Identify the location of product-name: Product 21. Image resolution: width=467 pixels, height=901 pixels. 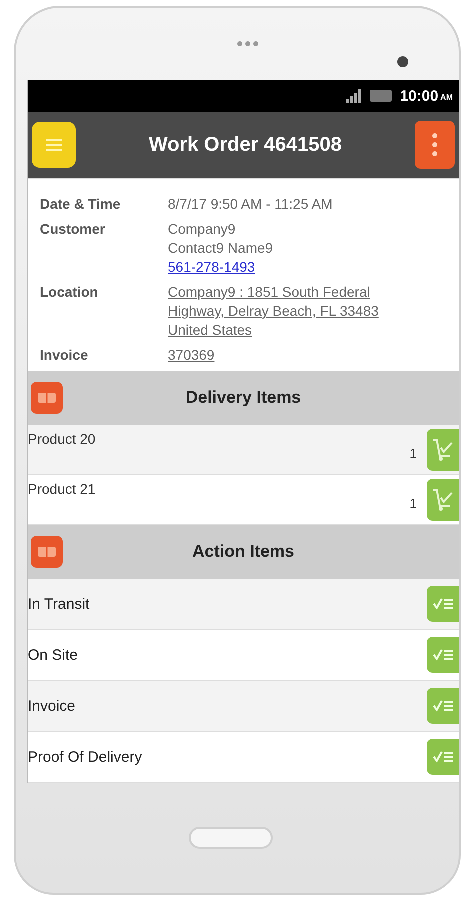
(62, 488).